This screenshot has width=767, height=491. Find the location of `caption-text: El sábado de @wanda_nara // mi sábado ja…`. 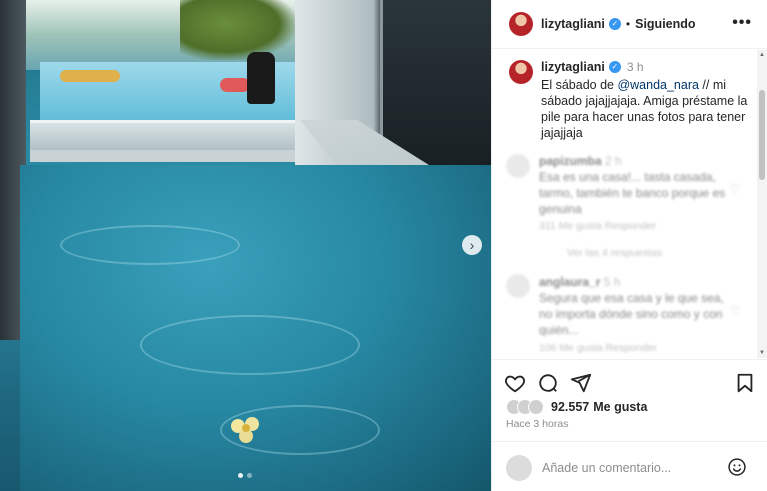

caption-text: El sábado de @wanda_nara // mi sábado ja… is located at coordinates (647, 109).